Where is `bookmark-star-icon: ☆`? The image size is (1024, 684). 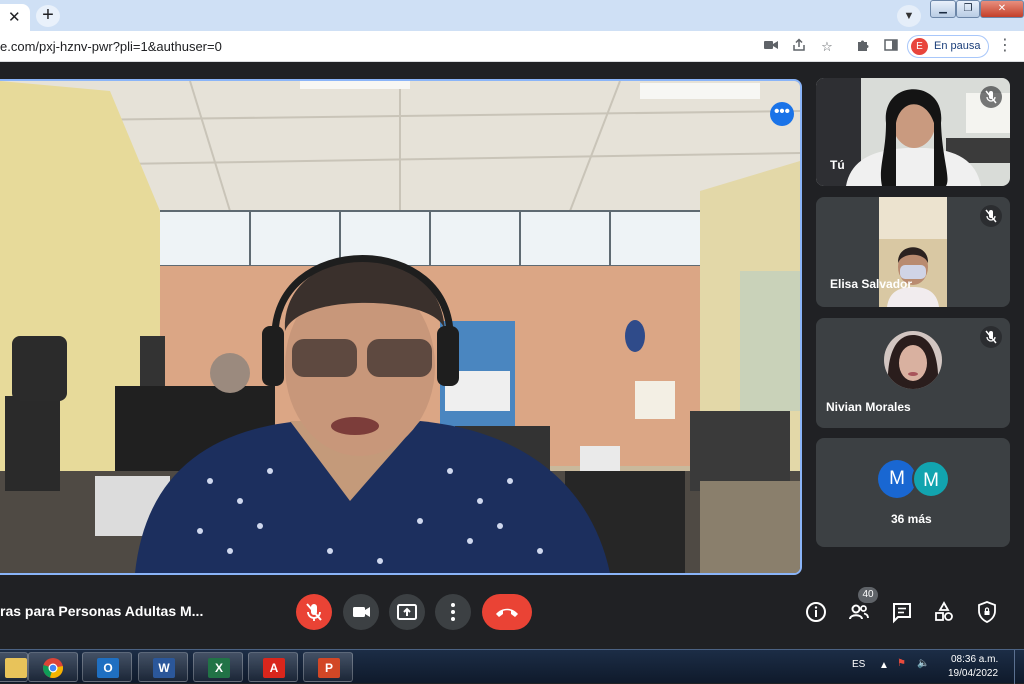
bookmark-star-icon: ☆ is located at coordinates (827, 47).